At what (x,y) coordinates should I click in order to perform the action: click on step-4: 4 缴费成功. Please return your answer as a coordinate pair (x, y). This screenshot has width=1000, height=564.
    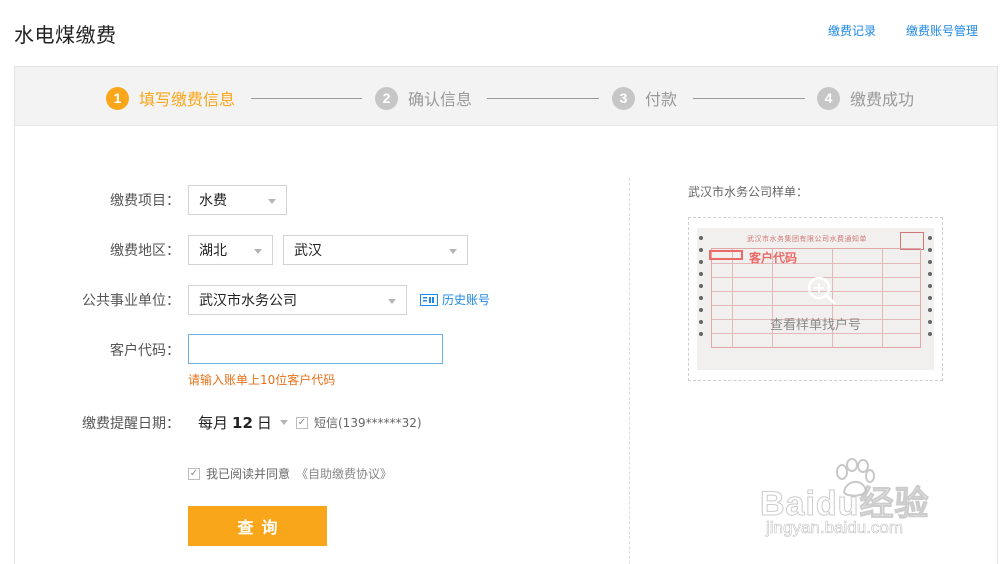
    Looking at the image, I should click on (865, 98).